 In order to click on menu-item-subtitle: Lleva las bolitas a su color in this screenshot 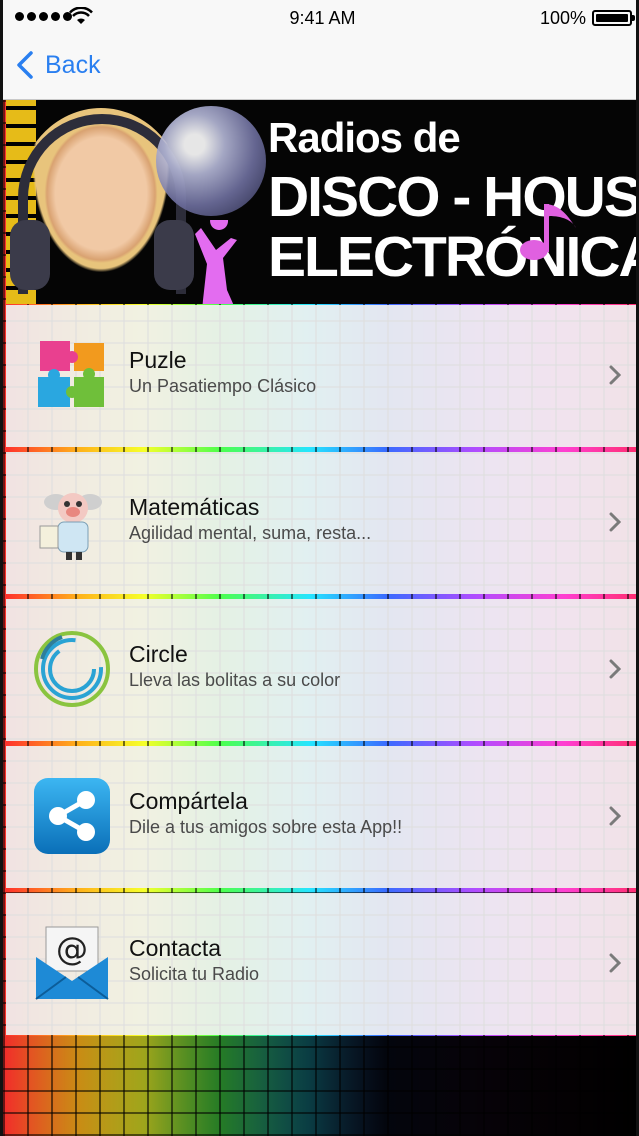, I will do `click(235, 680)`.